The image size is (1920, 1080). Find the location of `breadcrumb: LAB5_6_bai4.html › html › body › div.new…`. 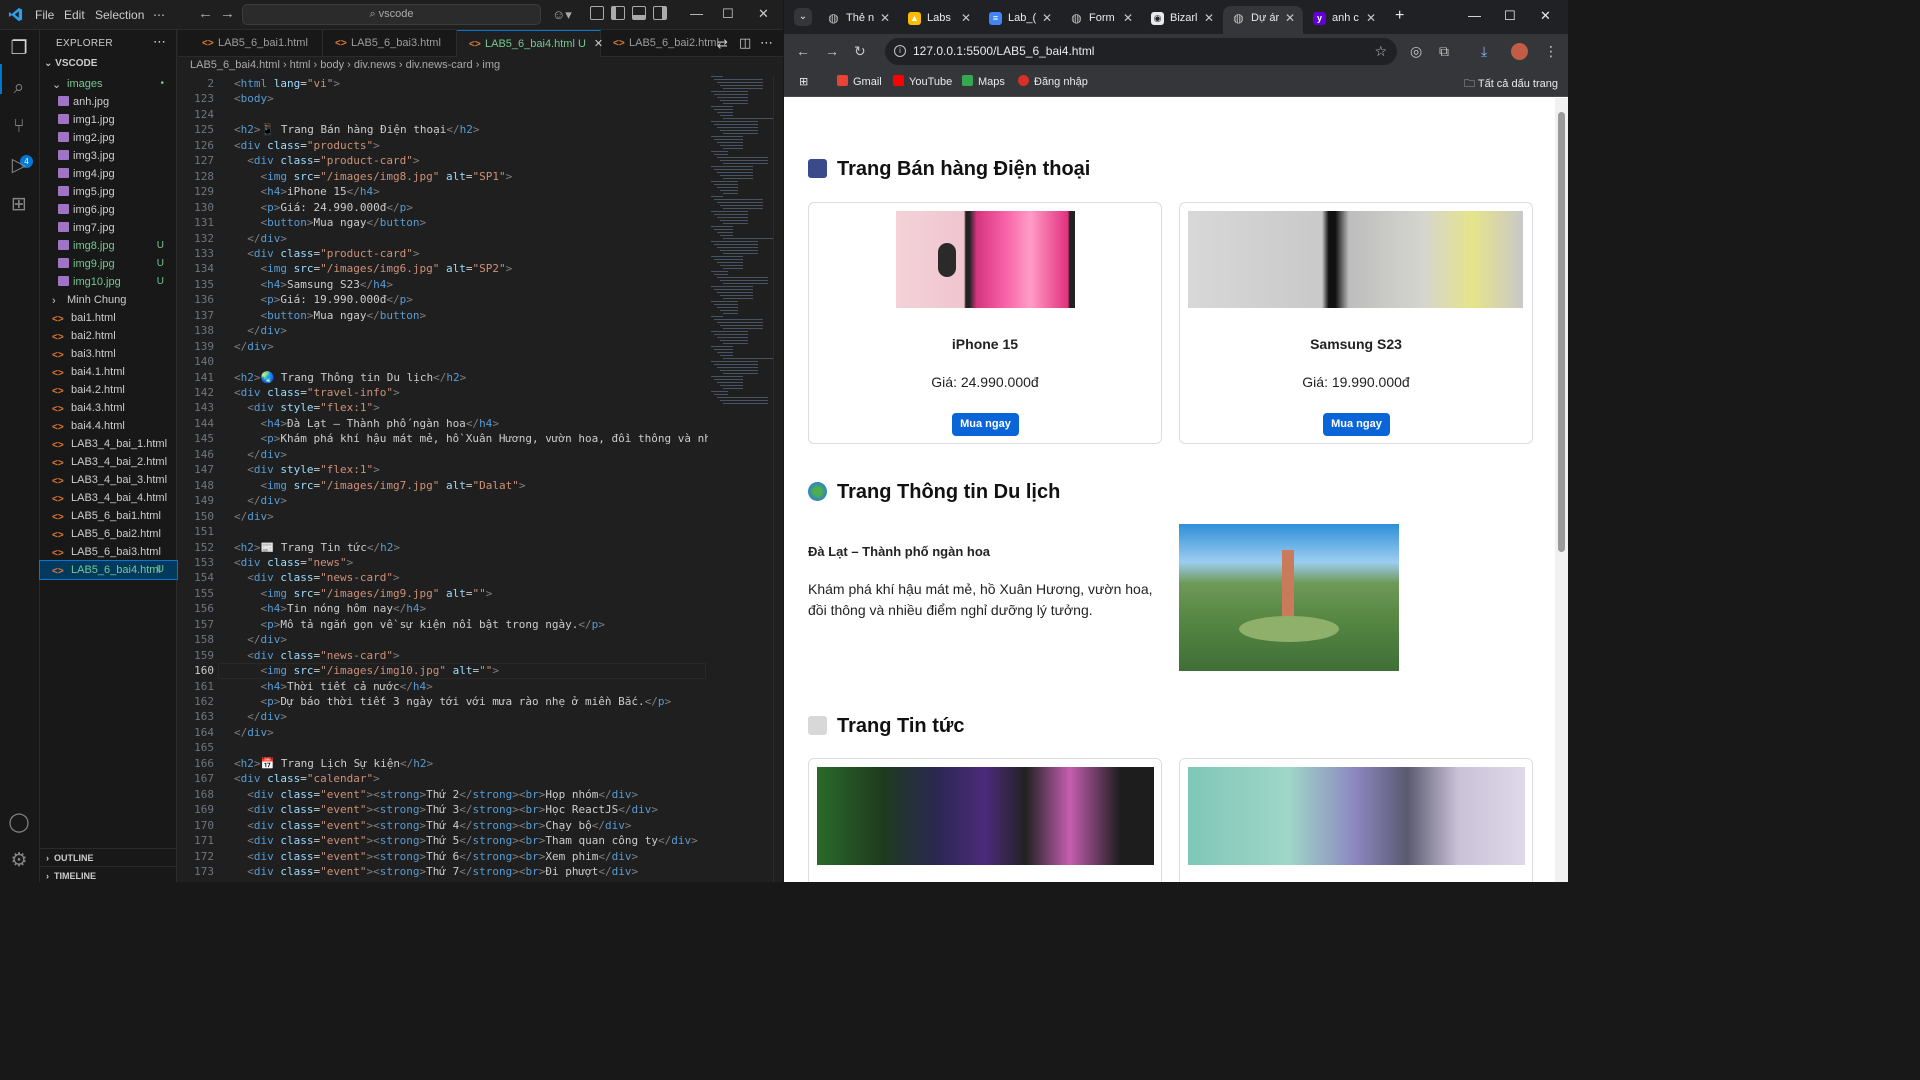

breadcrumb: LAB5_6_bai4.html › html › body › div.new… is located at coordinates (345, 65).